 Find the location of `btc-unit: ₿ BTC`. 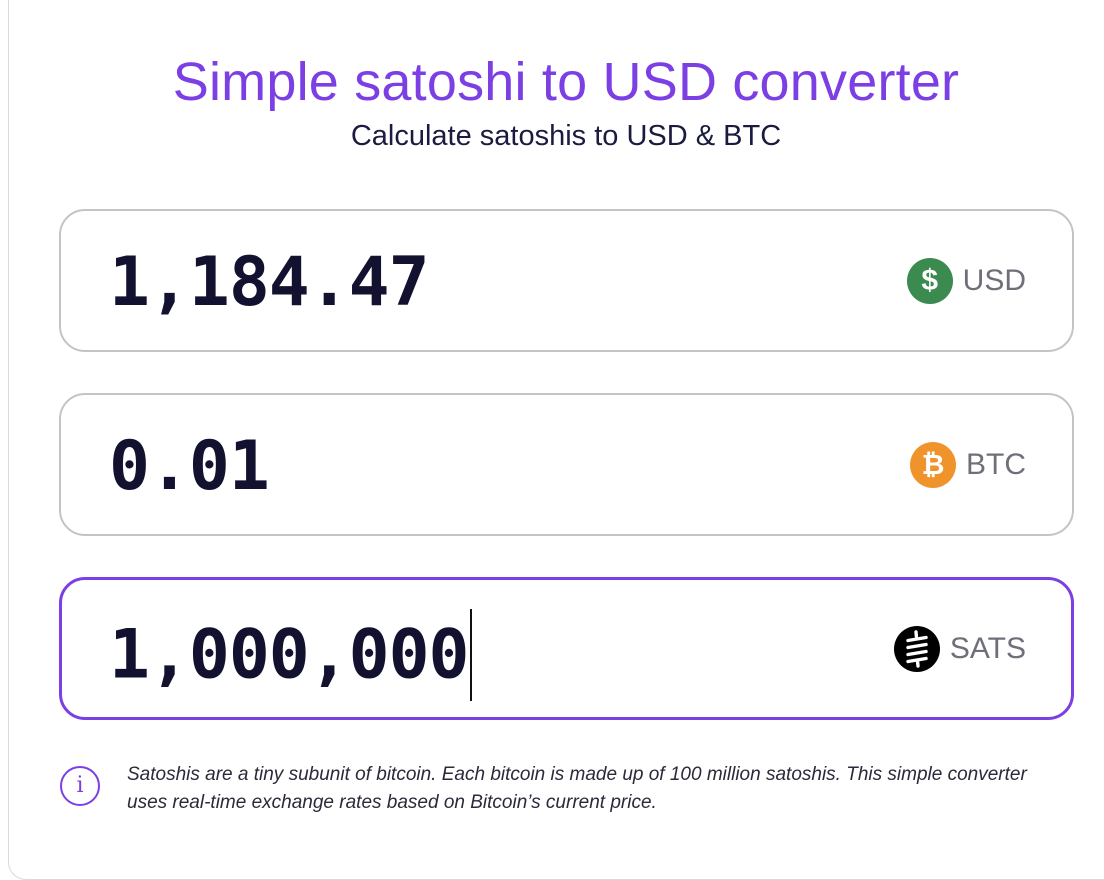

btc-unit: ₿ BTC is located at coordinates (968, 465).